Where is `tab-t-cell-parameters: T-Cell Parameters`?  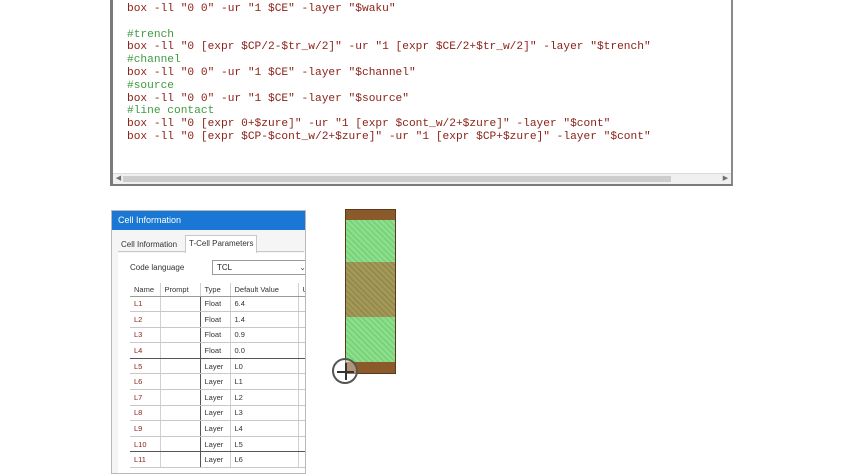
tab-t-cell-parameters: T-Cell Parameters is located at coordinates (221, 244).